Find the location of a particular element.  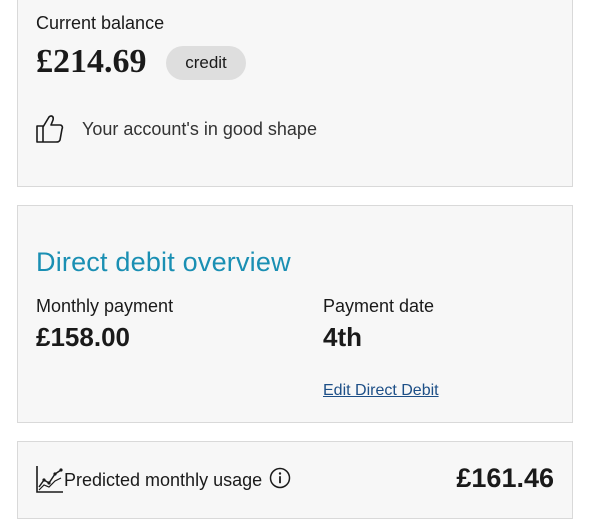

edit-direct-debit-link: Edit Direct Debit is located at coordinates (381, 391).